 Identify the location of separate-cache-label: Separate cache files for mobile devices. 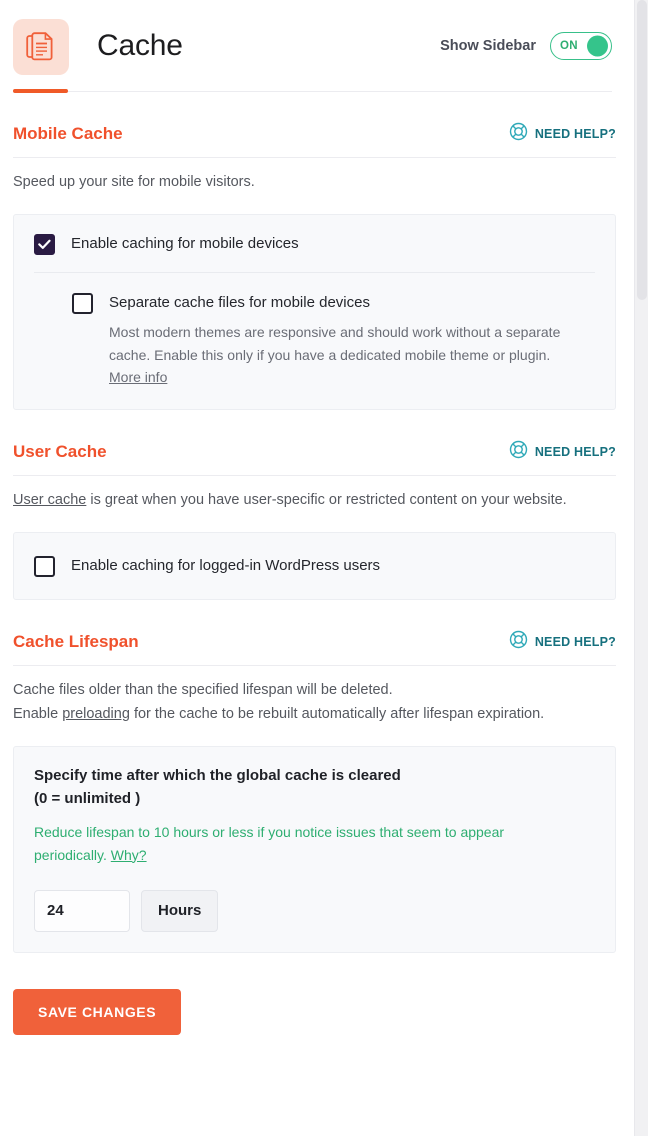
(239, 303).